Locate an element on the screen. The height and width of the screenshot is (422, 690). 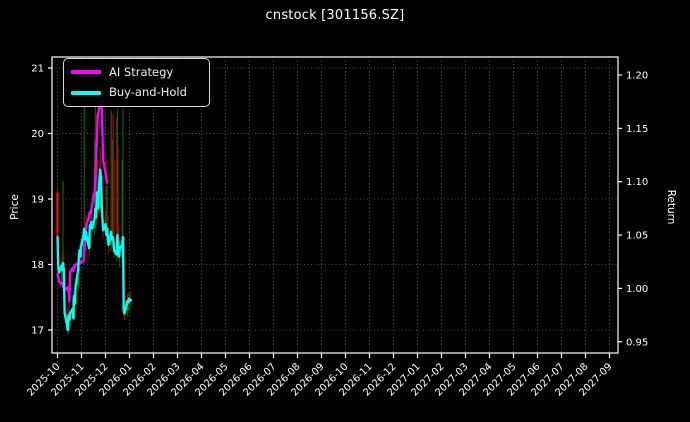
candle-body is located at coordinates (57, 214).